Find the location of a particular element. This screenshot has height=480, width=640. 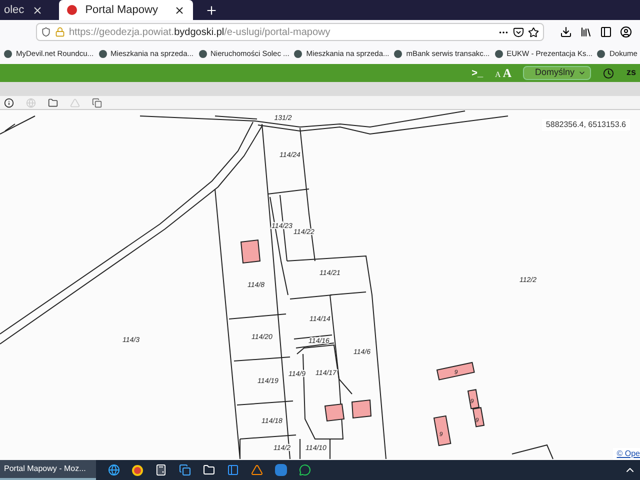

chrome-icon is located at coordinates (137, 470).